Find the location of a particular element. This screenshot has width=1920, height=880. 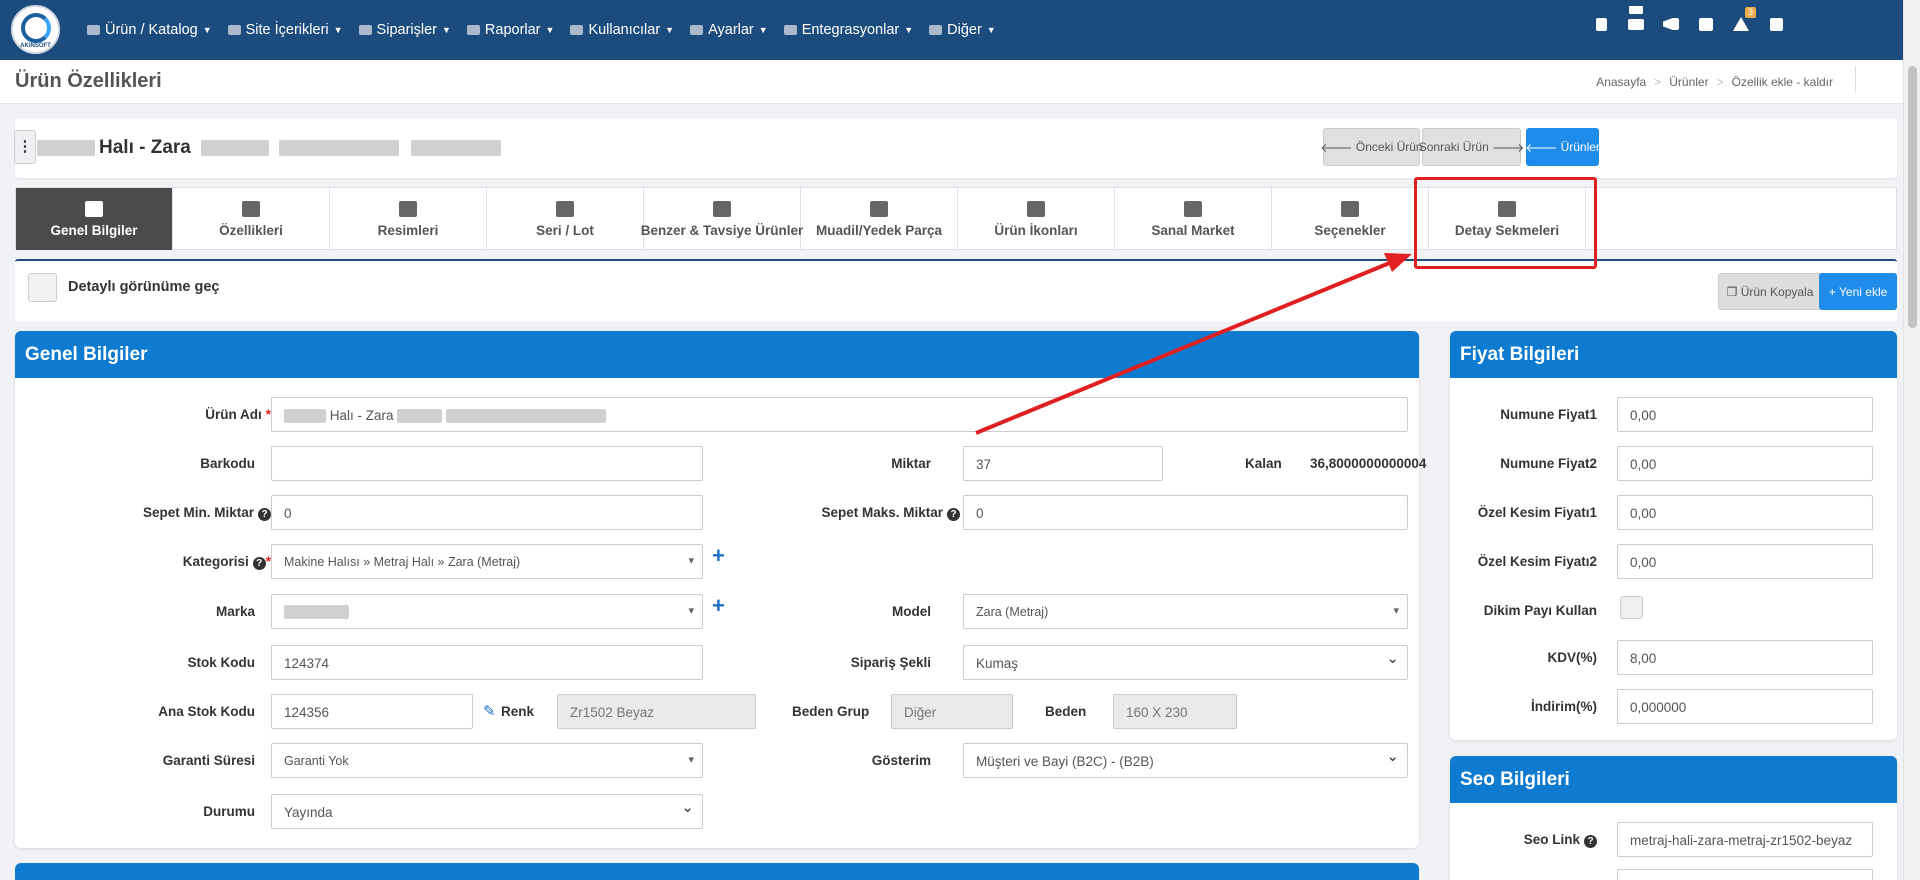

edit-icon is located at coordinates (1776, 24).